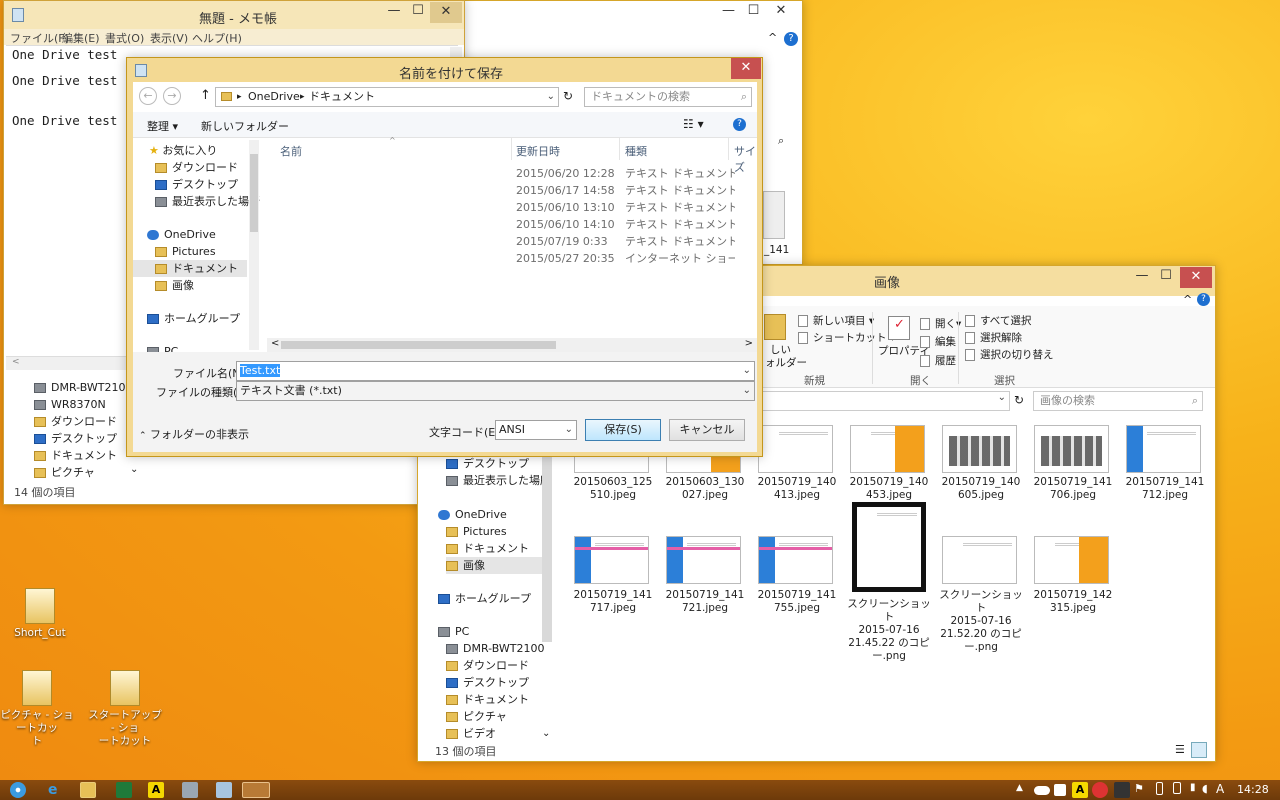 The image size is (1280, 800). I want to click on open-button: 開く▾, so click(940, 323).